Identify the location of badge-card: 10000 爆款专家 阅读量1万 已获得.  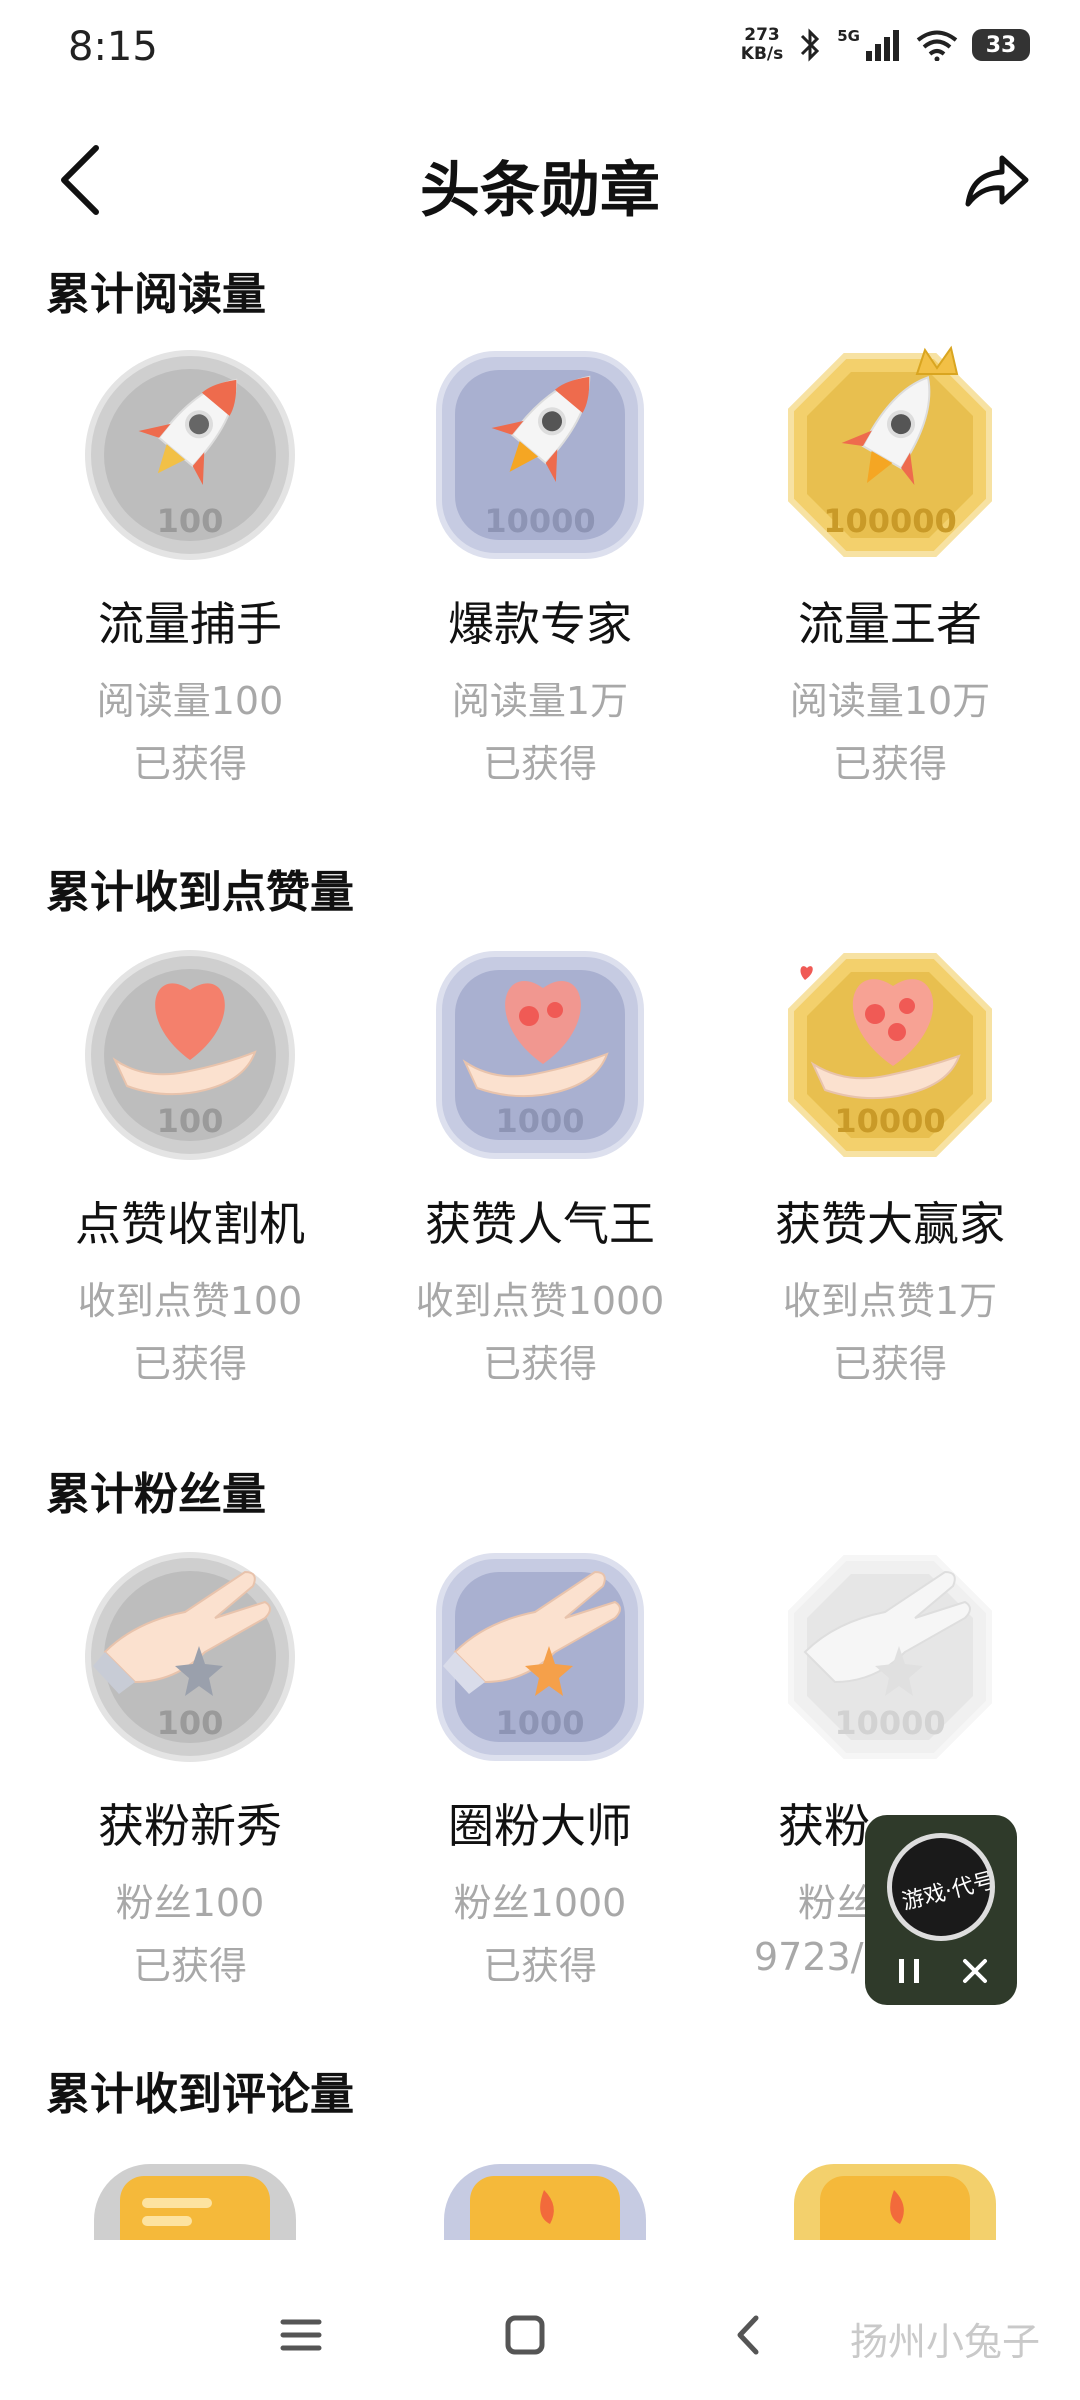
(540, 564).